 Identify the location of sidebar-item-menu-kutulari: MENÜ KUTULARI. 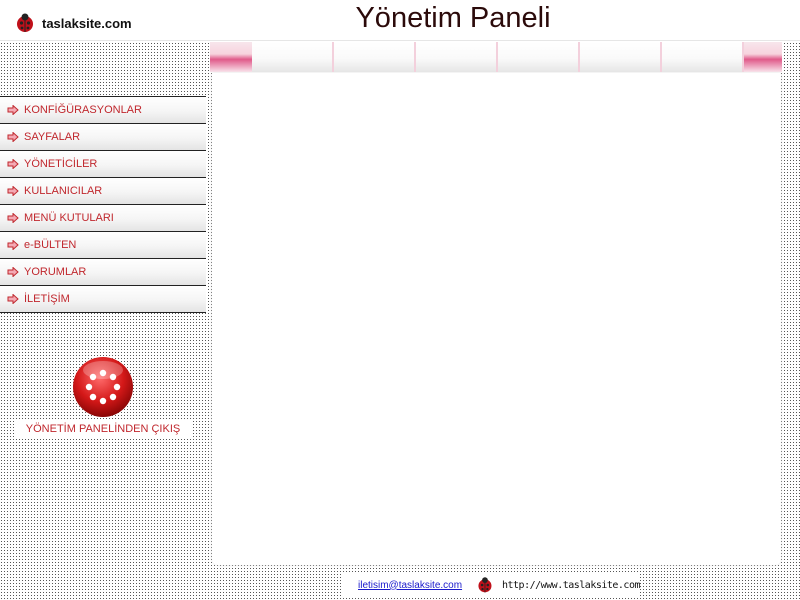
(103, 217).